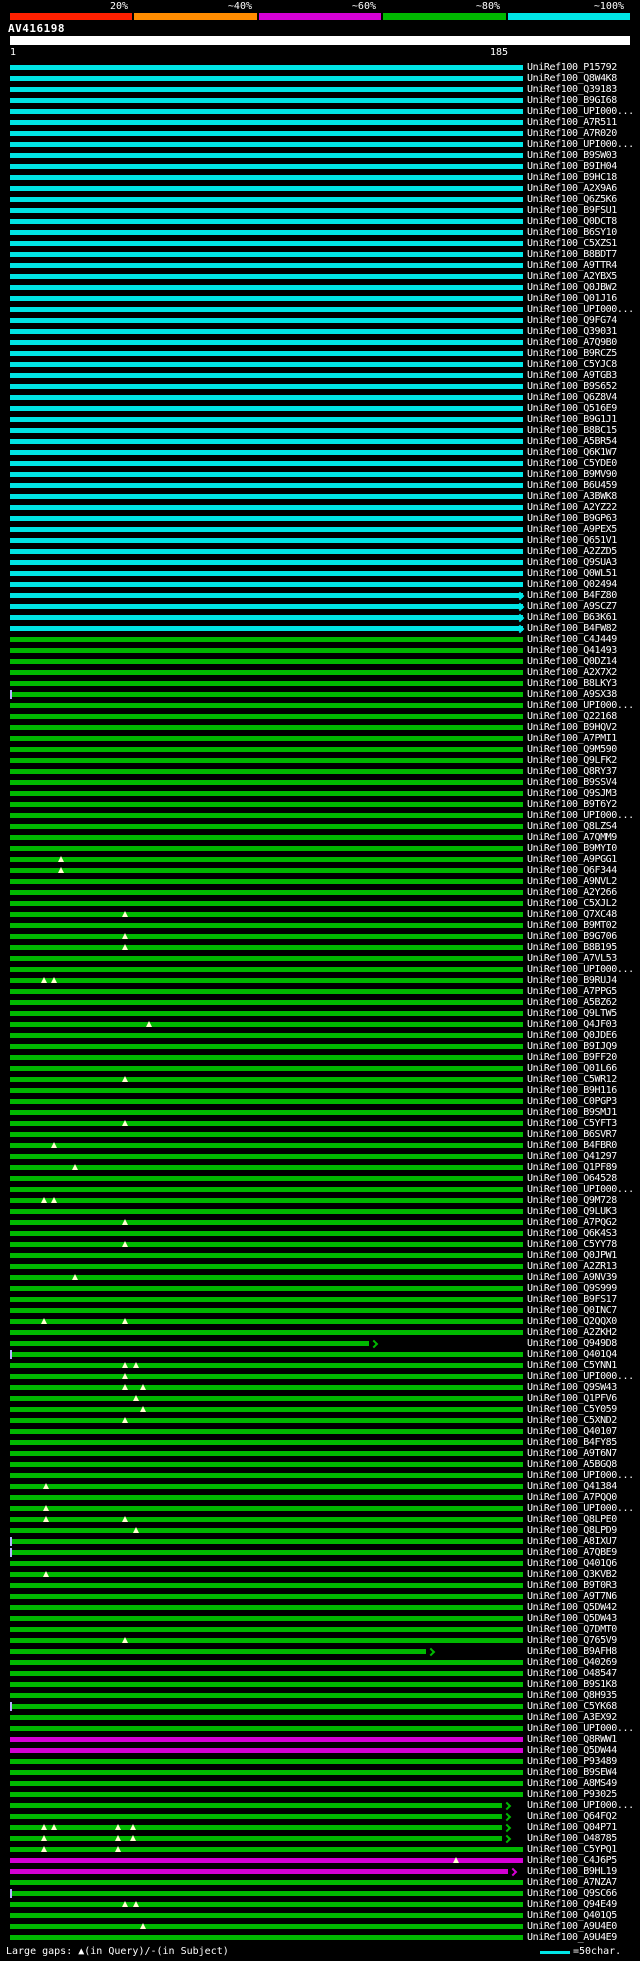  What do you see at coordinates (320, 397) in the screenshot?
I see `alignment-row: UniRef100_Q6Z8V4` at bounding box center [320, 397].